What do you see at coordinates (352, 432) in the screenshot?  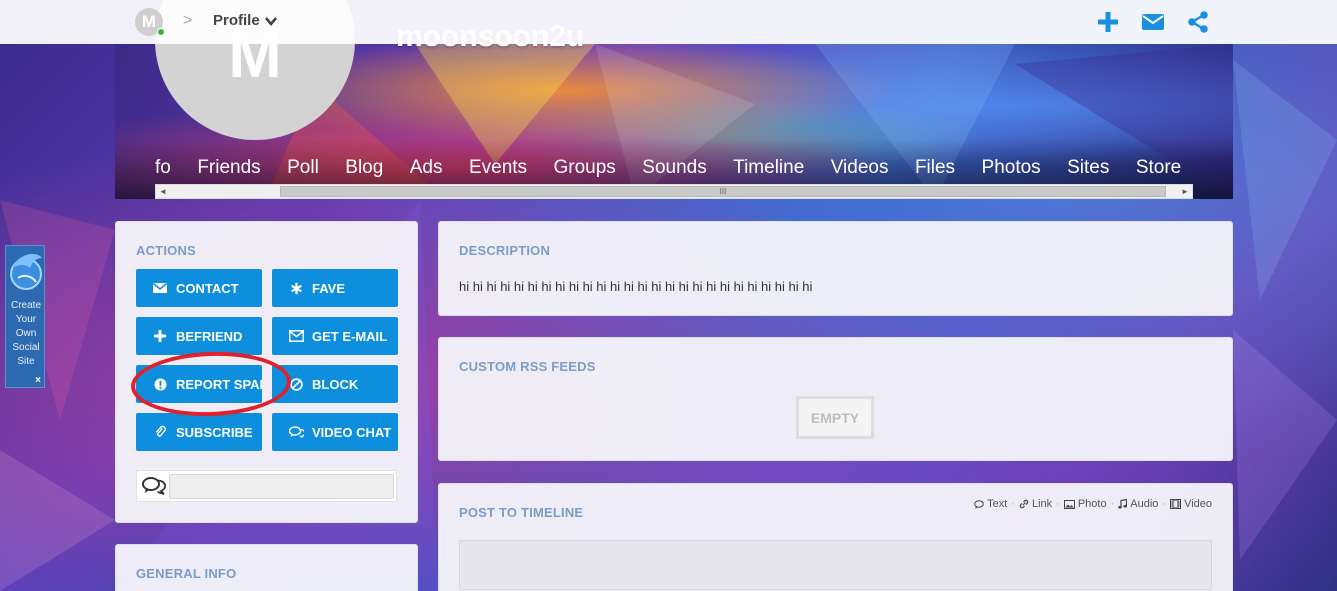 I see `video-chat-label: VIDEO CHAT` at bounding box center [352, 432].